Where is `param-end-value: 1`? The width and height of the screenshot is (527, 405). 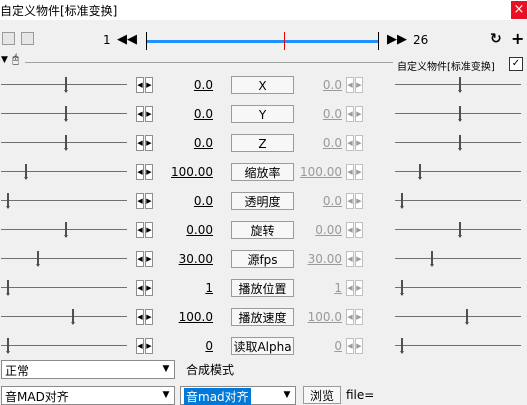 param-end-value: 1 is located at coordinates (318, 288).